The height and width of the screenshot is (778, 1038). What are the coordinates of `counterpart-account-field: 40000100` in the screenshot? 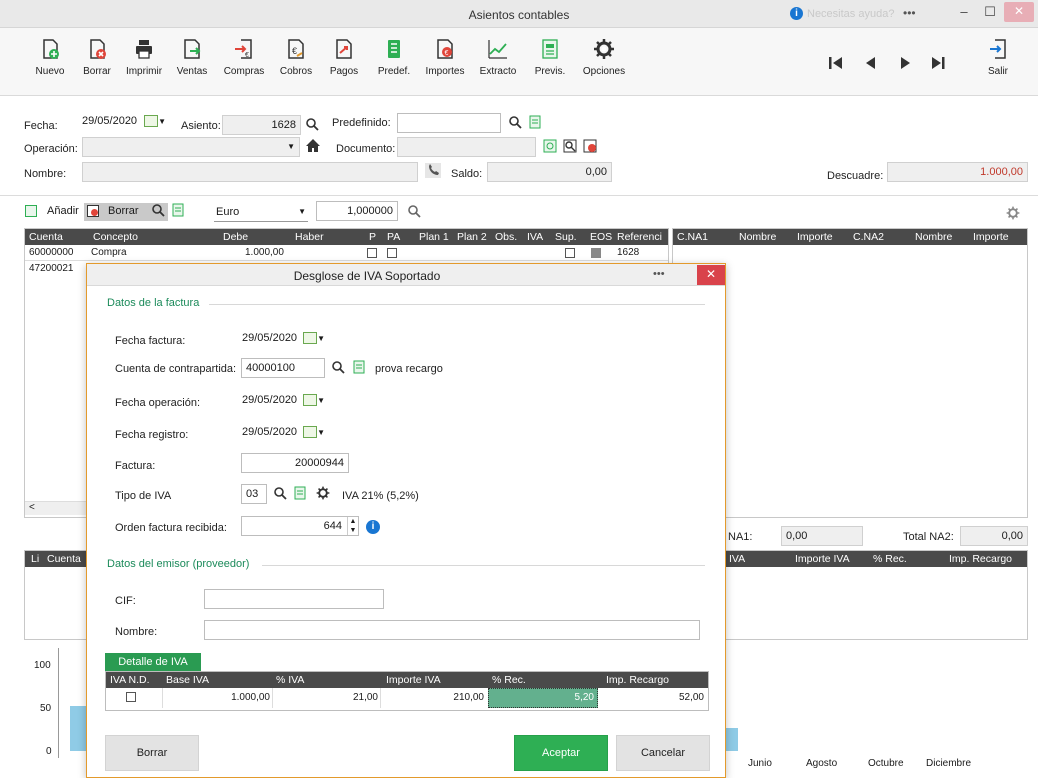 It's located at (283, 368).